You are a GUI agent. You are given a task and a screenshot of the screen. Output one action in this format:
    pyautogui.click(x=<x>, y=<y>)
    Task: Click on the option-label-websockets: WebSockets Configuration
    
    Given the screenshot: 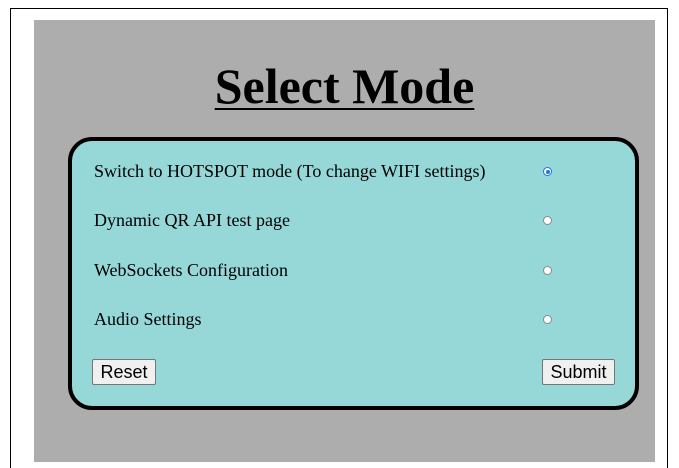 What is the action you would take?
    pyautogui.click(x=191, y=270)
    